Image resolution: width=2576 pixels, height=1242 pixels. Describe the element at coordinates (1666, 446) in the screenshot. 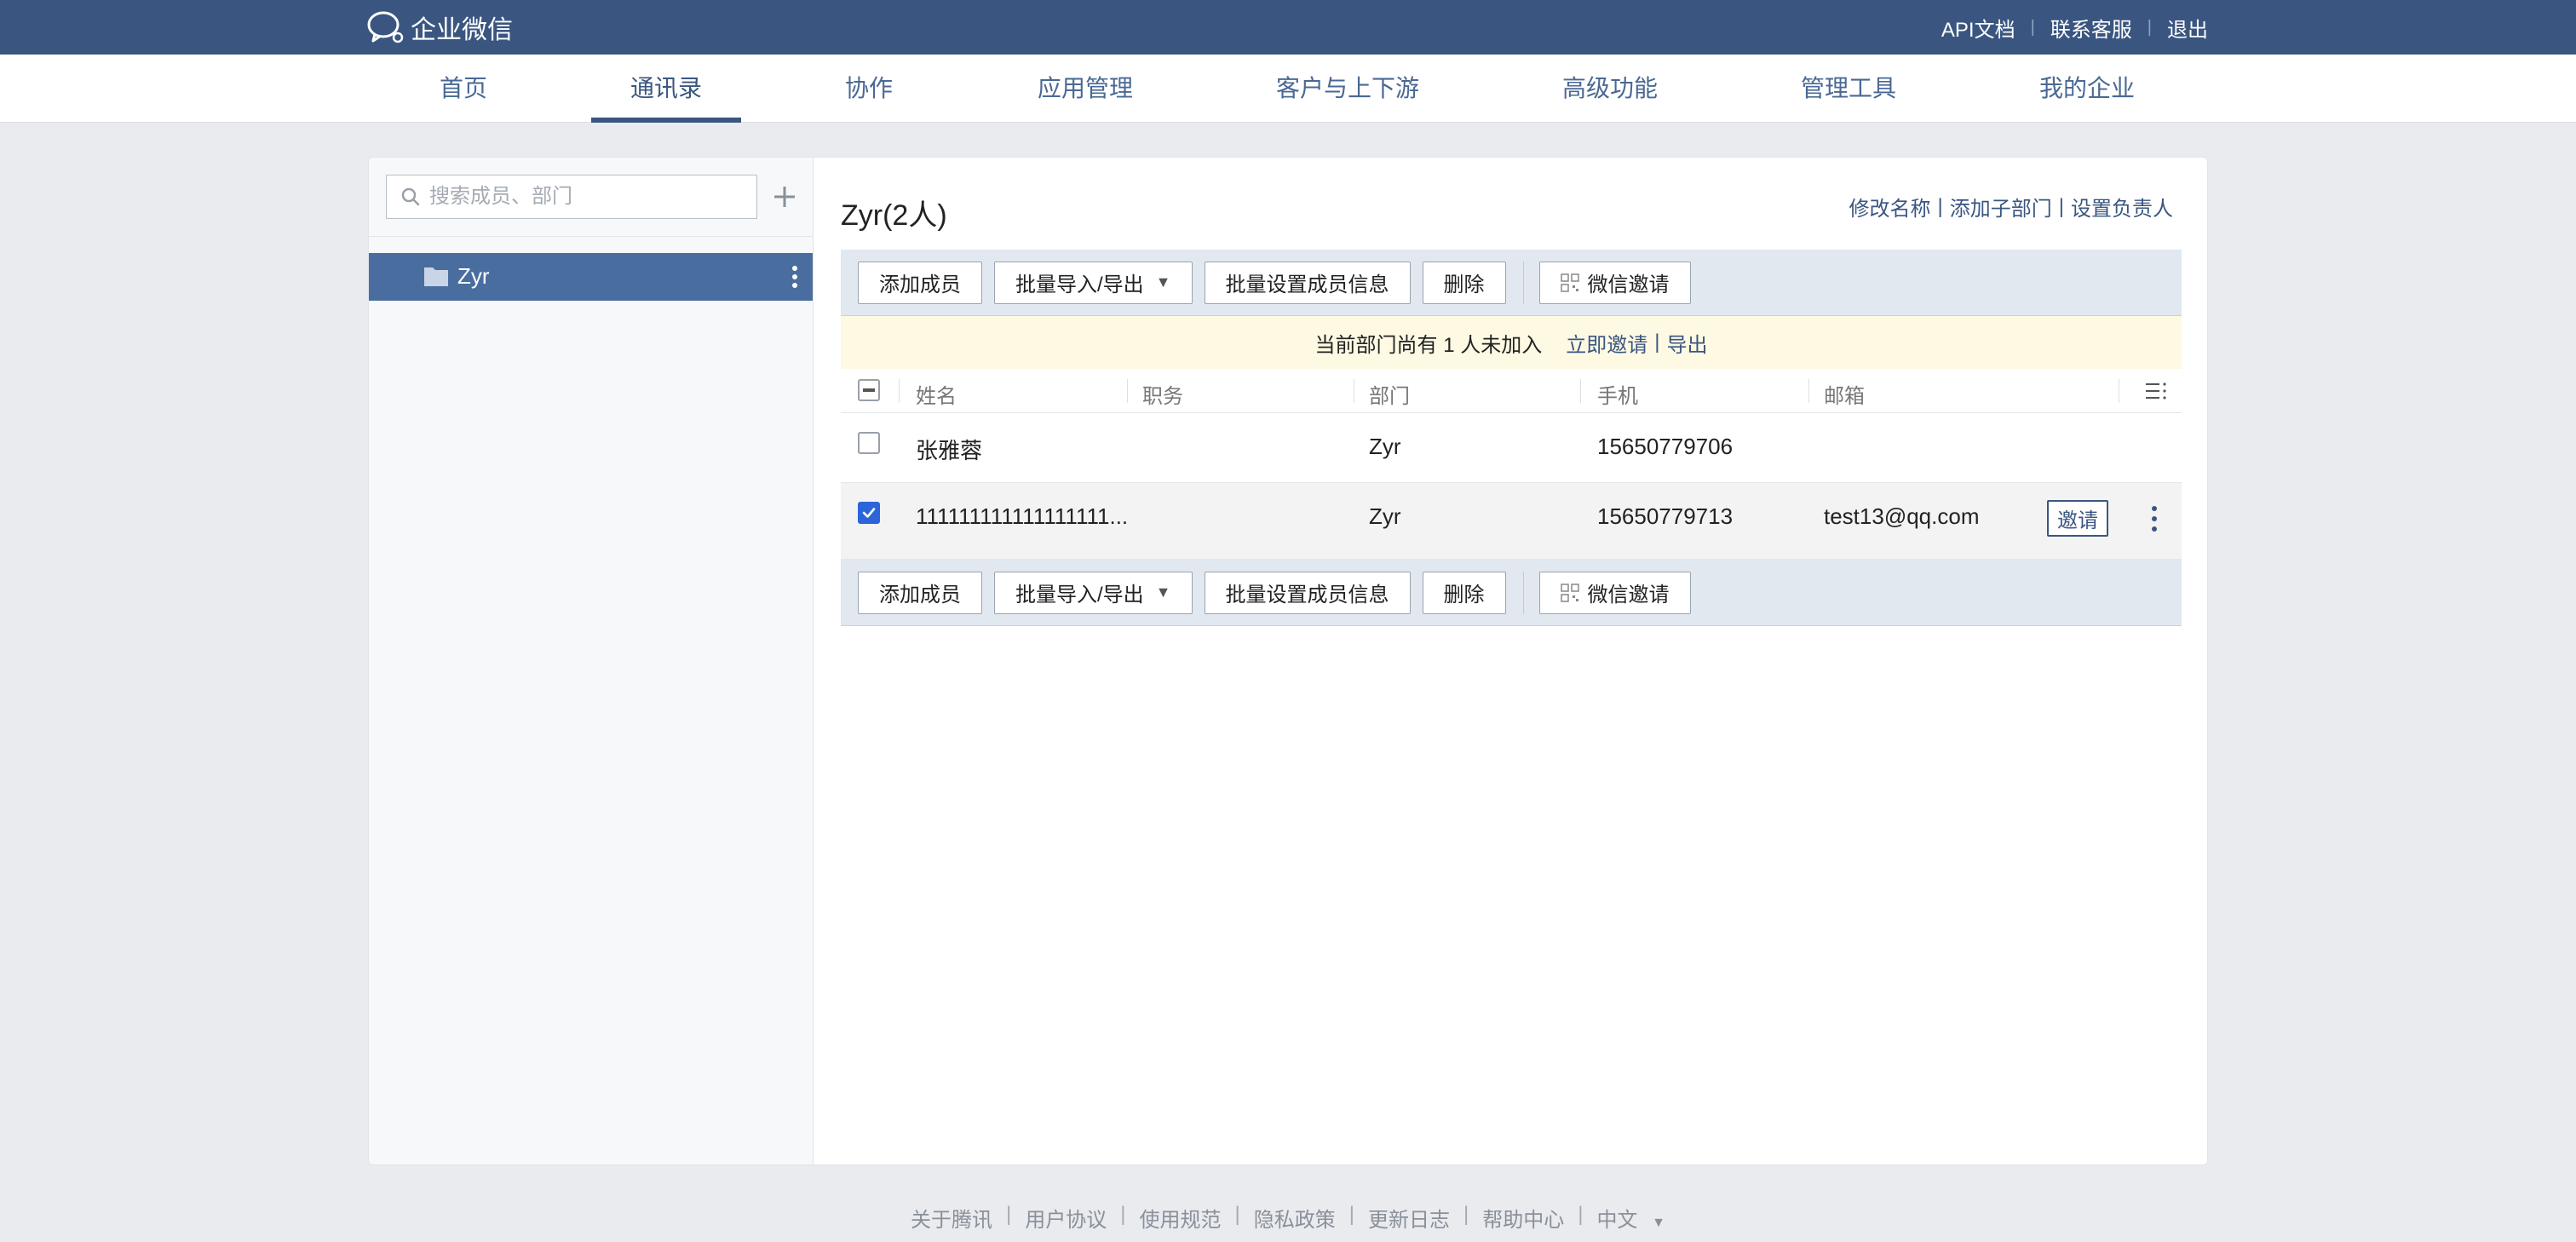

I see `member-phone: 15650779706` at that location.